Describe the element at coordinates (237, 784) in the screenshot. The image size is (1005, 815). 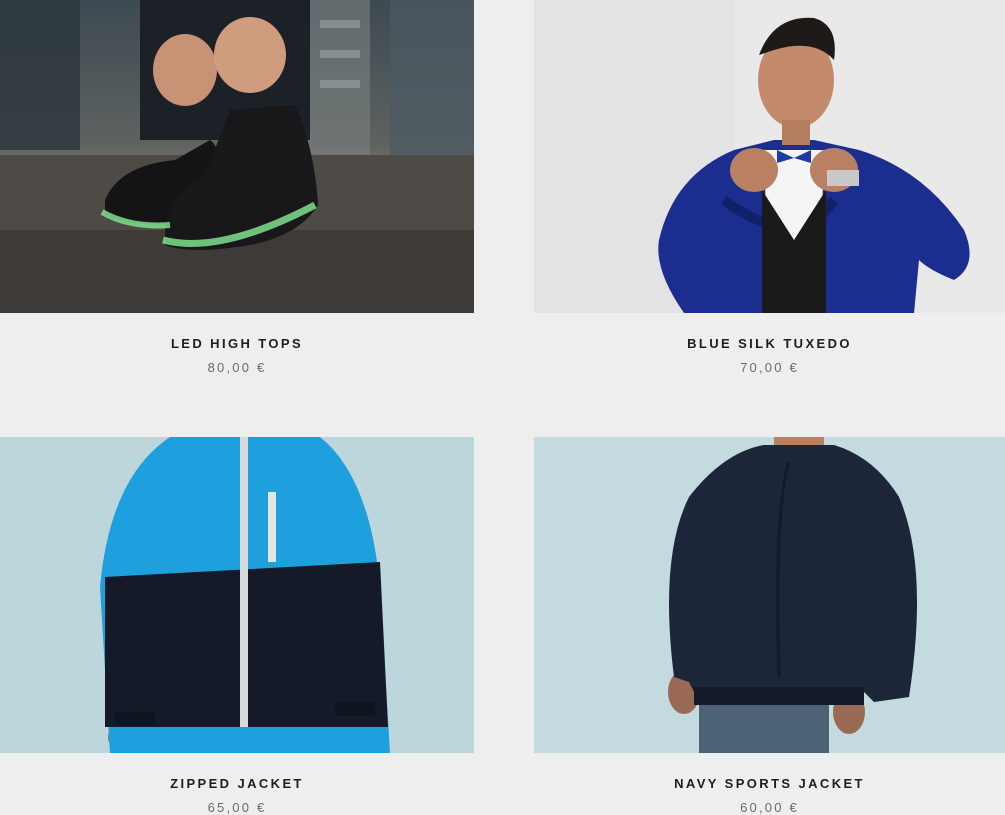
I see `product-title: ZIPPED JACKET` at that location.